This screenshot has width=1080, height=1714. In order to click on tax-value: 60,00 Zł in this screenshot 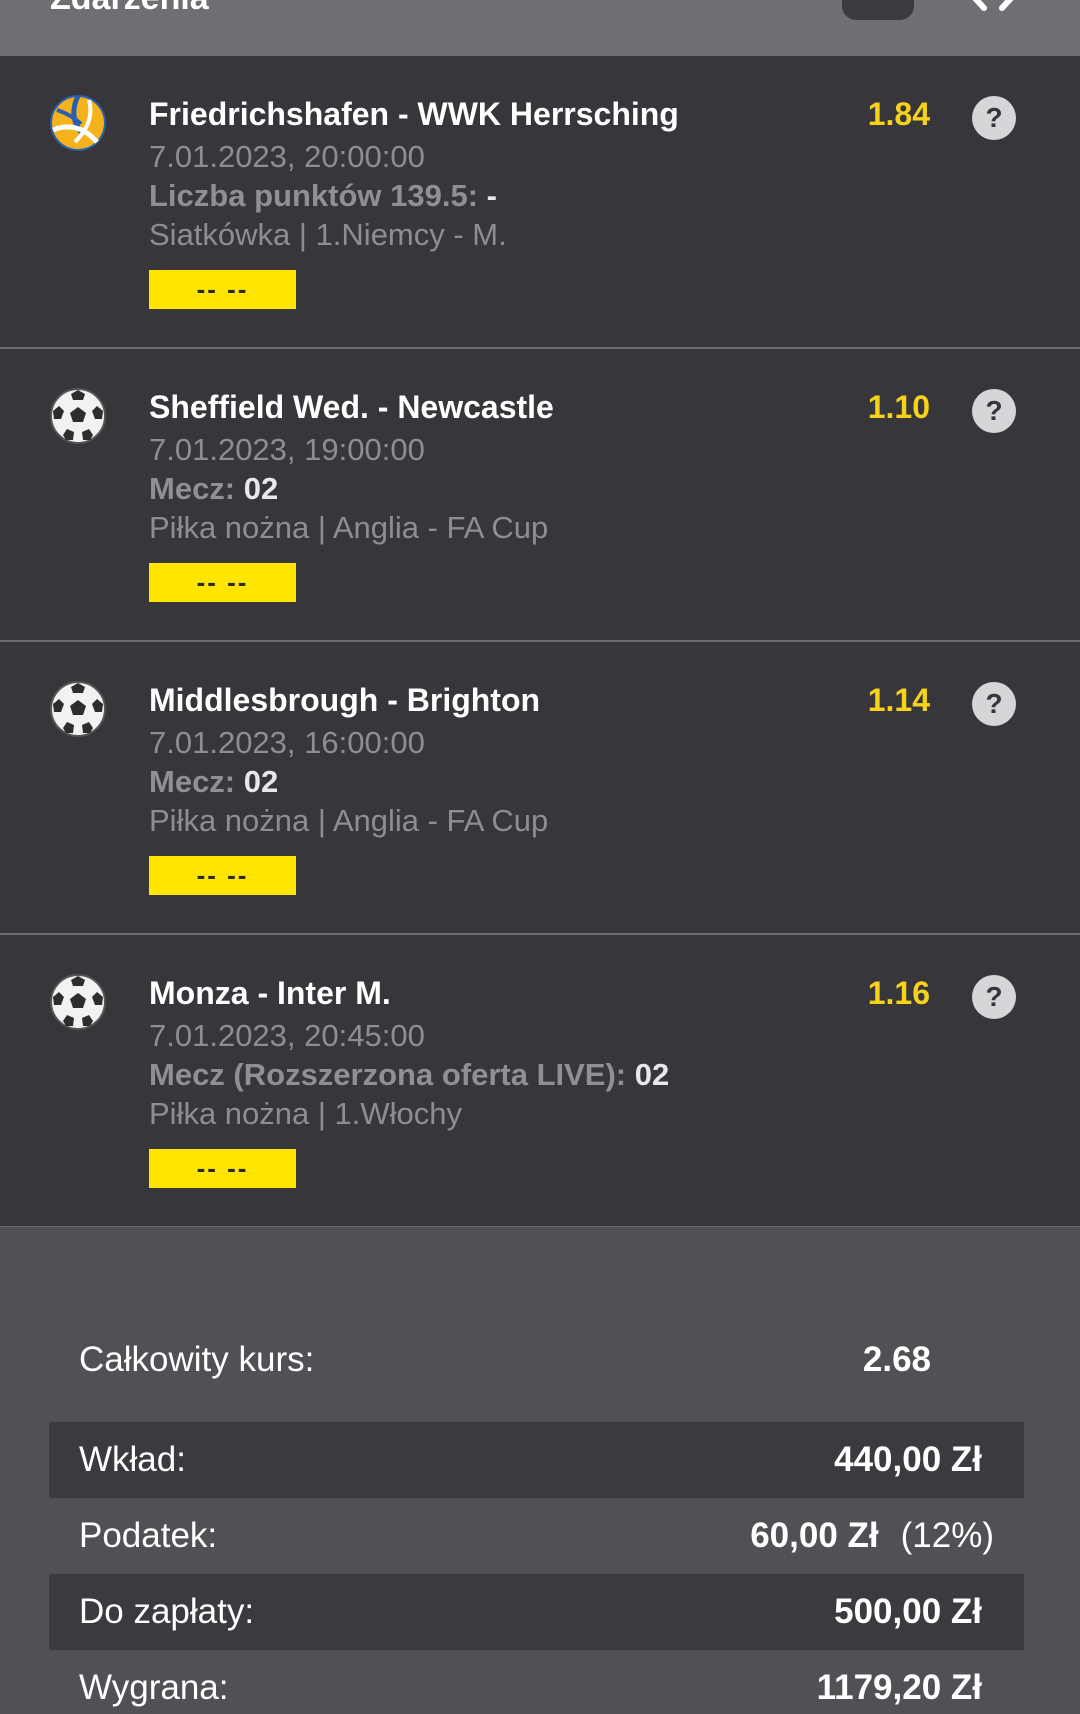, I will do `click(814, 1535)`.